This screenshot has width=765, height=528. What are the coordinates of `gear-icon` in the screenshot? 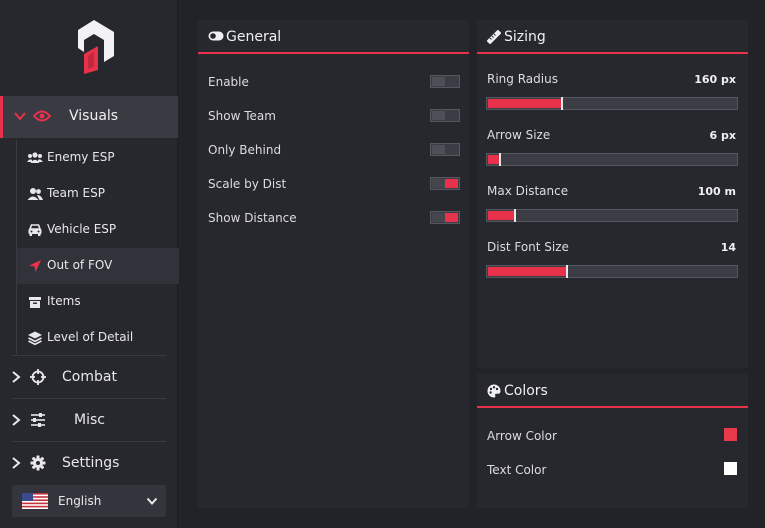 It's located at (38, 463).